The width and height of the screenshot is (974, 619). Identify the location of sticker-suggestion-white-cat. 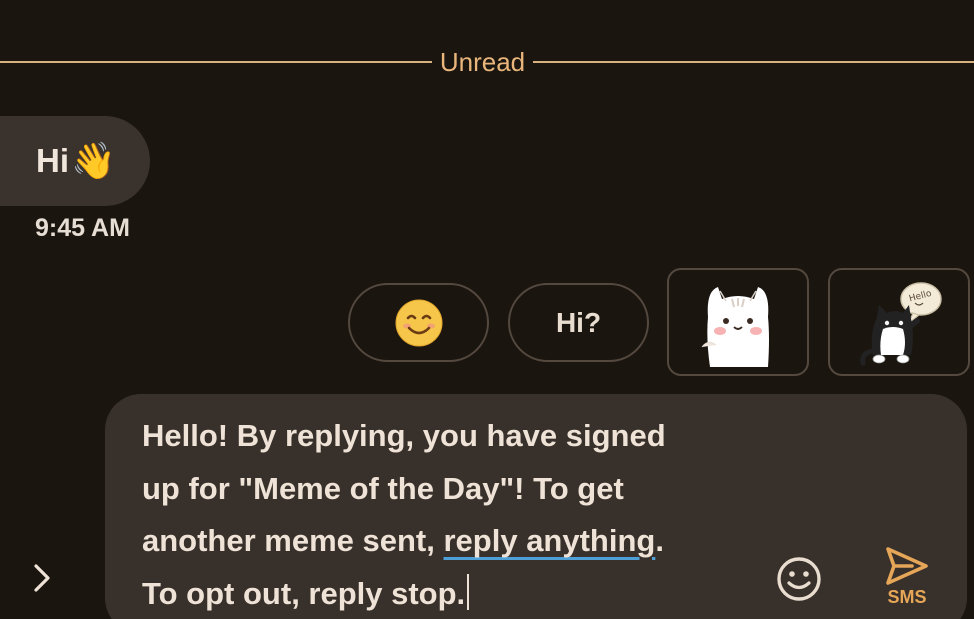
(738, 322).